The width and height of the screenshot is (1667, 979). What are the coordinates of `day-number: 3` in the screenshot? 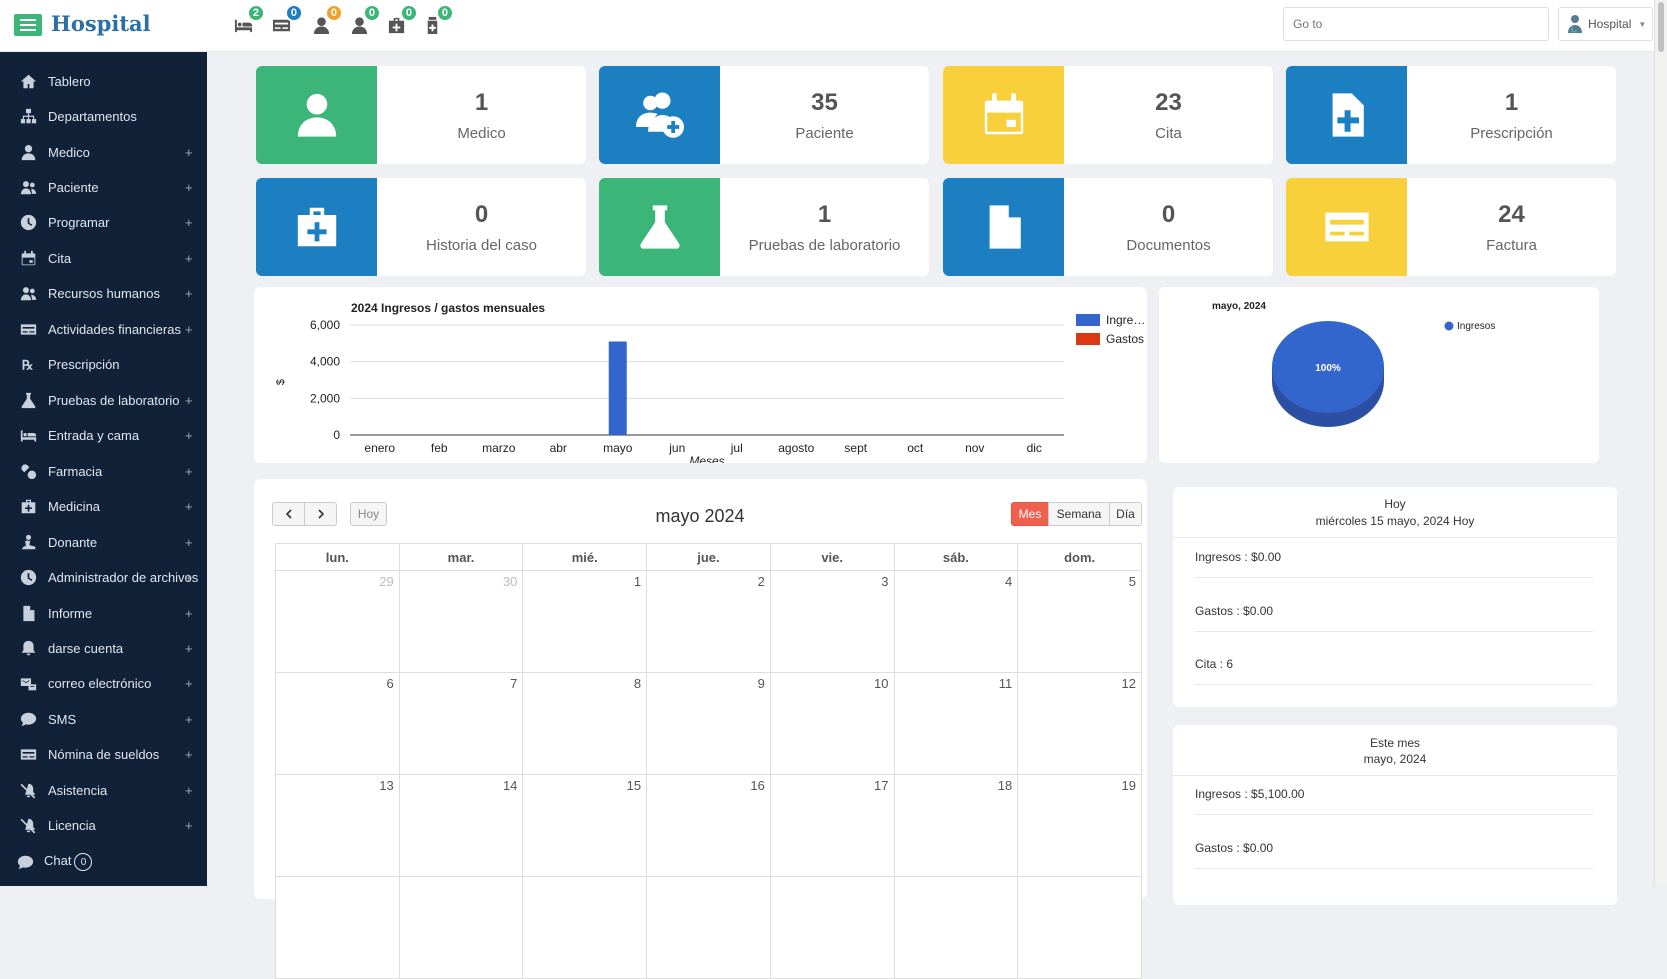 It's located at (885, 581).